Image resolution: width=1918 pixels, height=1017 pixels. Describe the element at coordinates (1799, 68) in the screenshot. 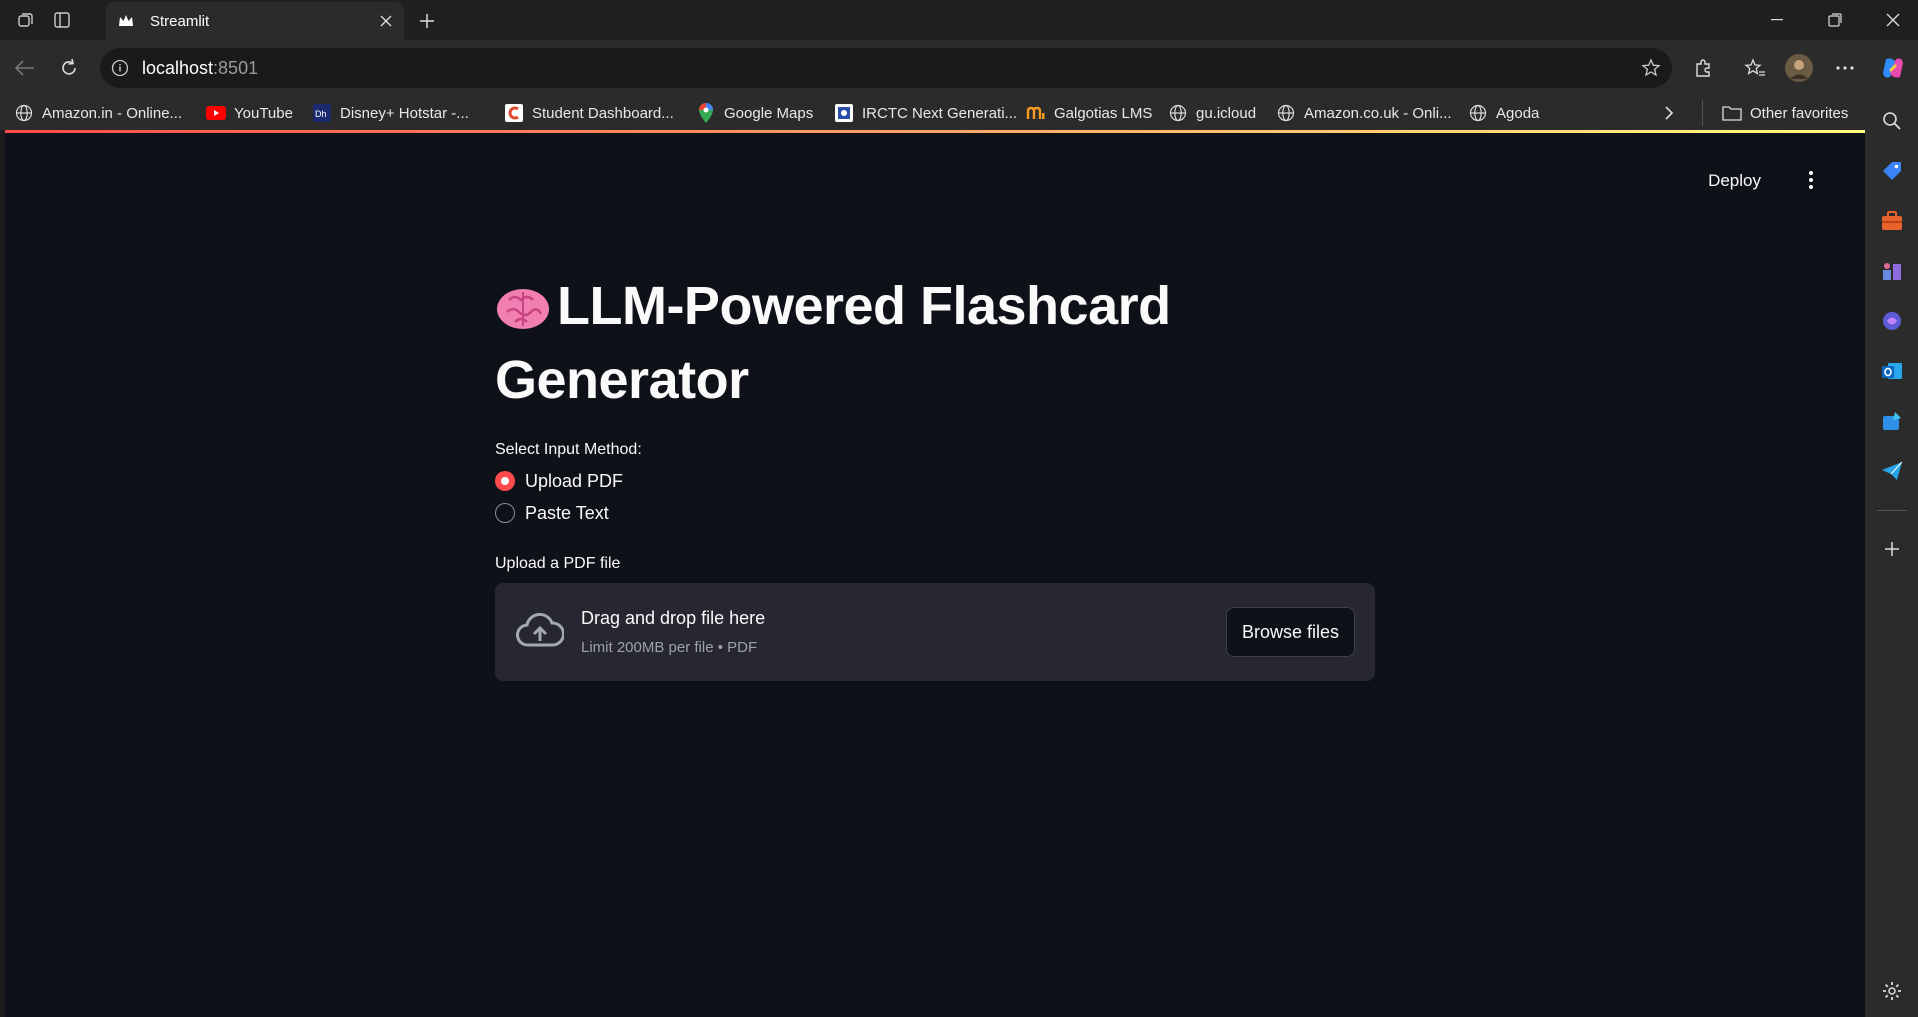

I see `profile-avatar` at that location.